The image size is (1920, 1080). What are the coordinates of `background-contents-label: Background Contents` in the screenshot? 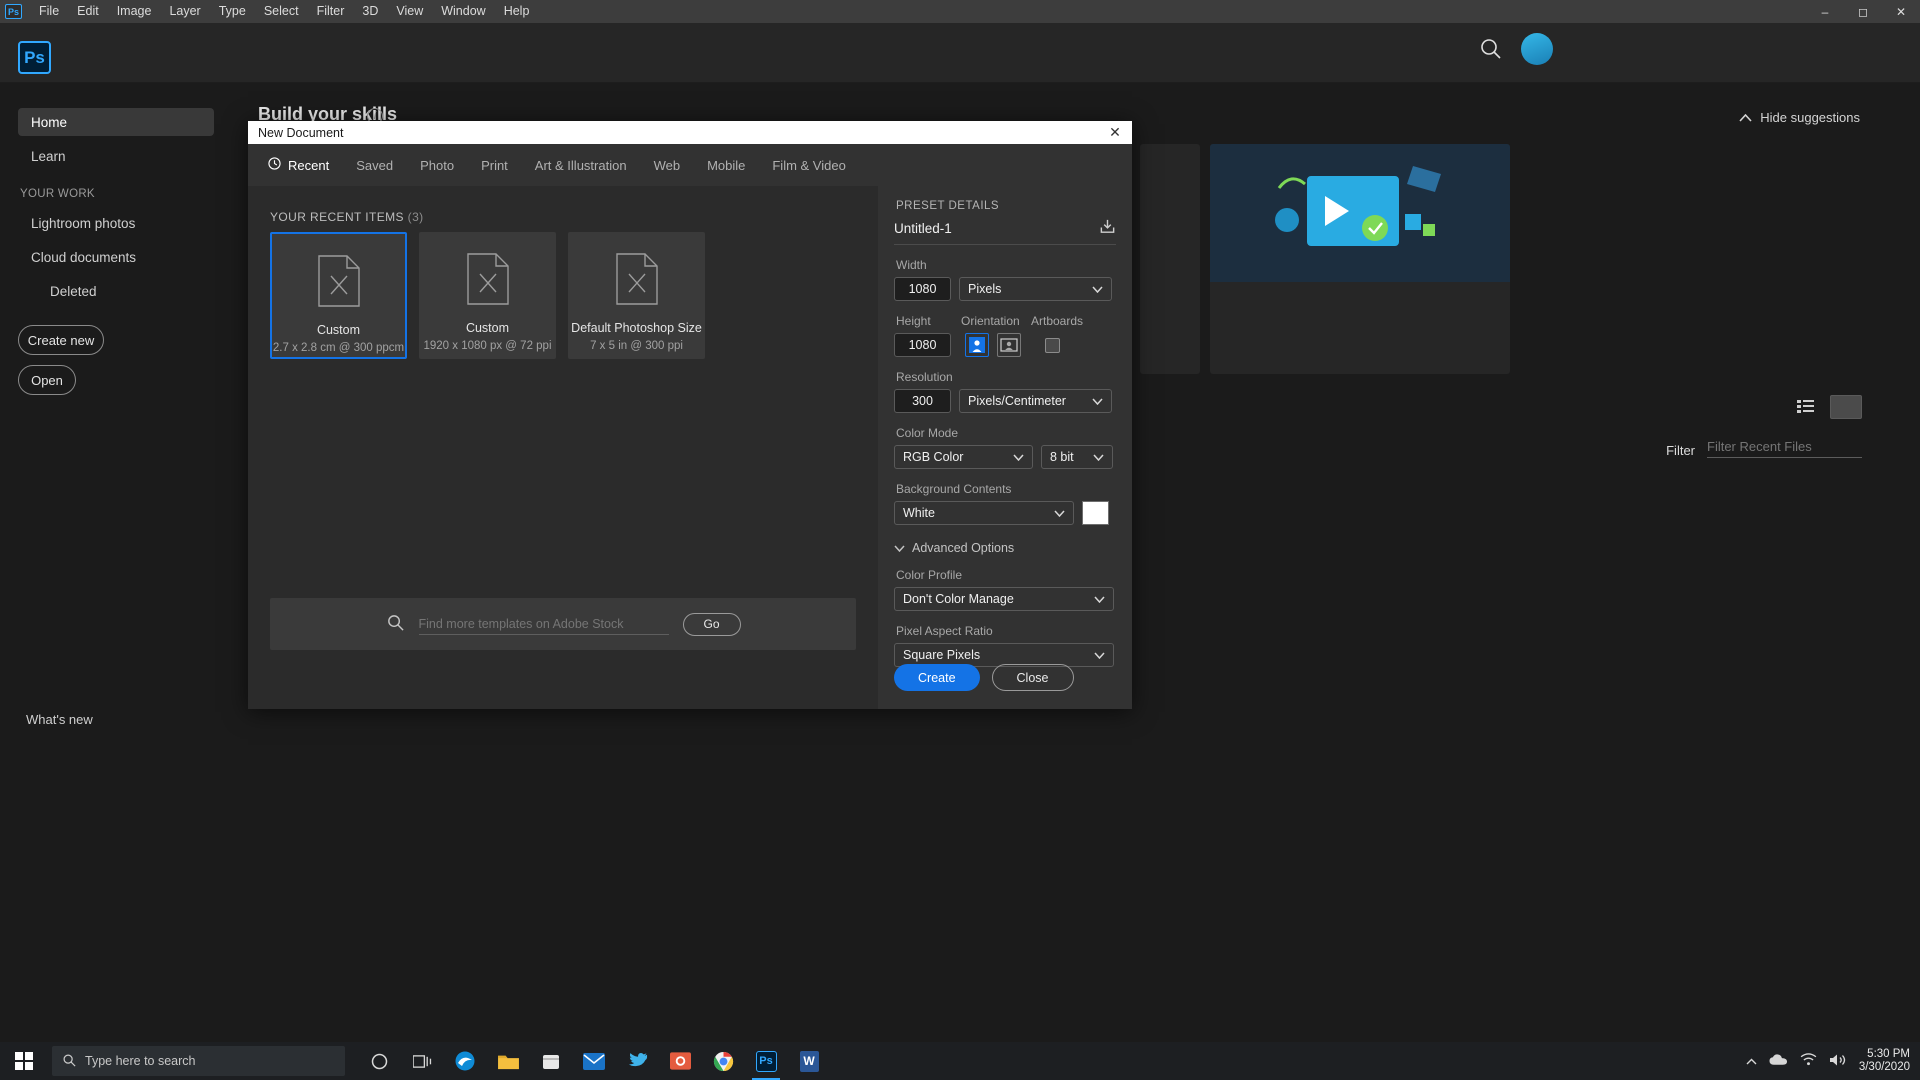 It's located at (954, 489).